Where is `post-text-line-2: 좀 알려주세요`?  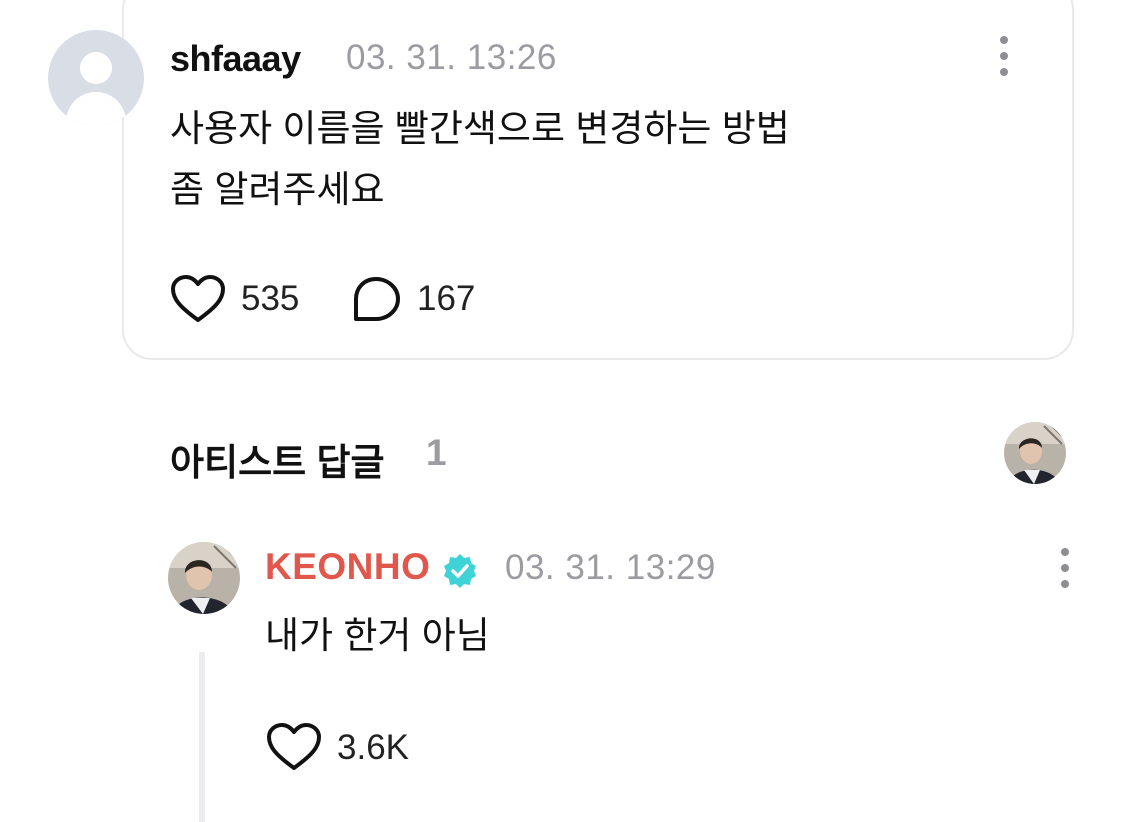 post-text-line-2: 좀 알려주세요 is located at coordinates (277, 189).